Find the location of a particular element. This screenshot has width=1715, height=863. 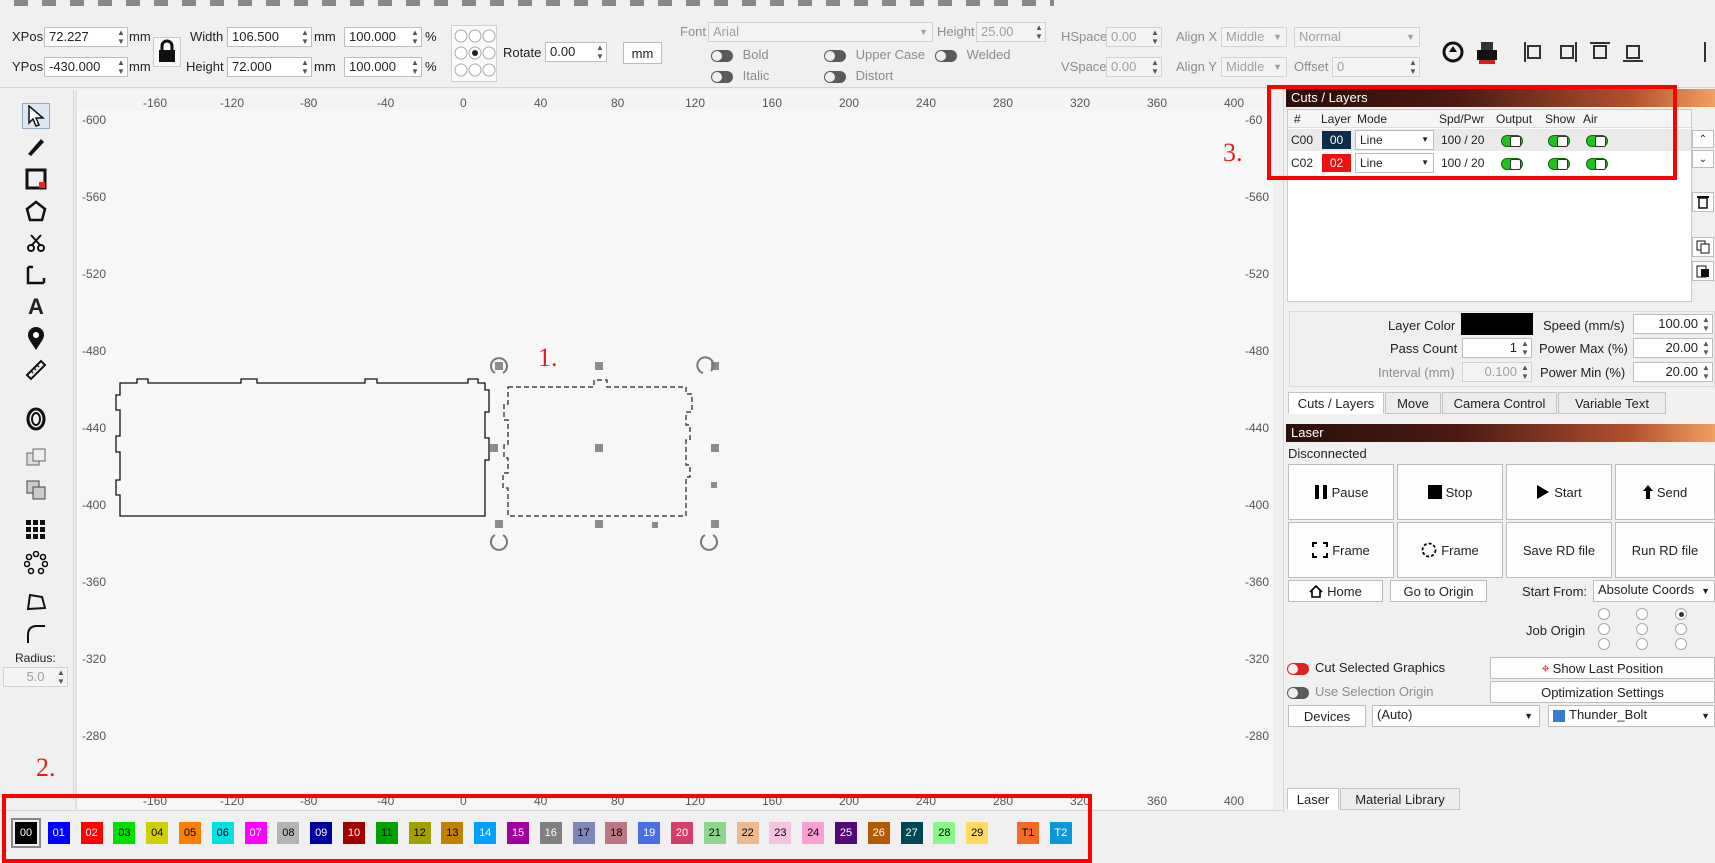

circular-array-tool is located at coordinates (36, 563).